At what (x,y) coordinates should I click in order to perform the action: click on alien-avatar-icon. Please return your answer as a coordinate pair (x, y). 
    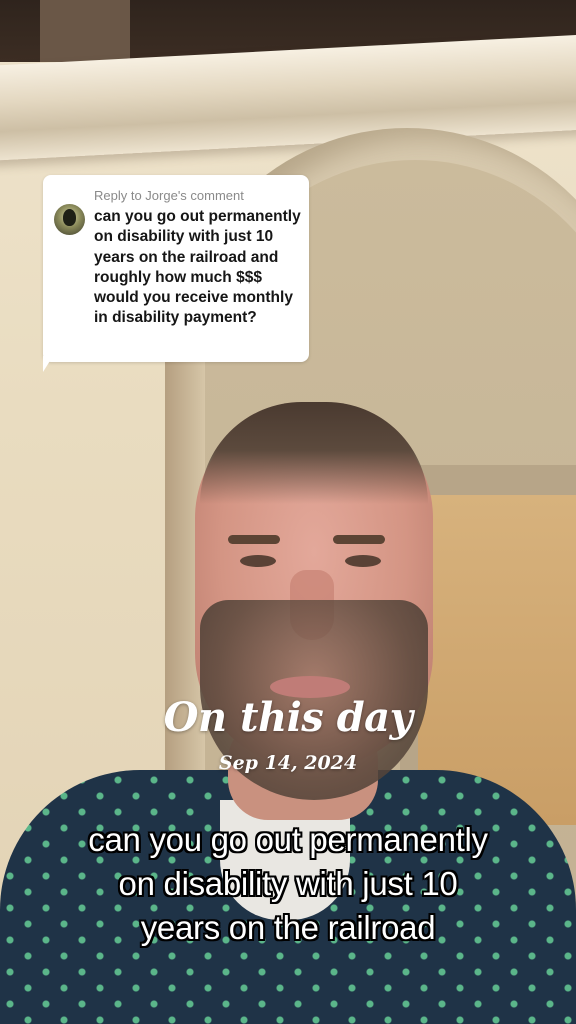
    Looking at the image, I should click on (69, 217).